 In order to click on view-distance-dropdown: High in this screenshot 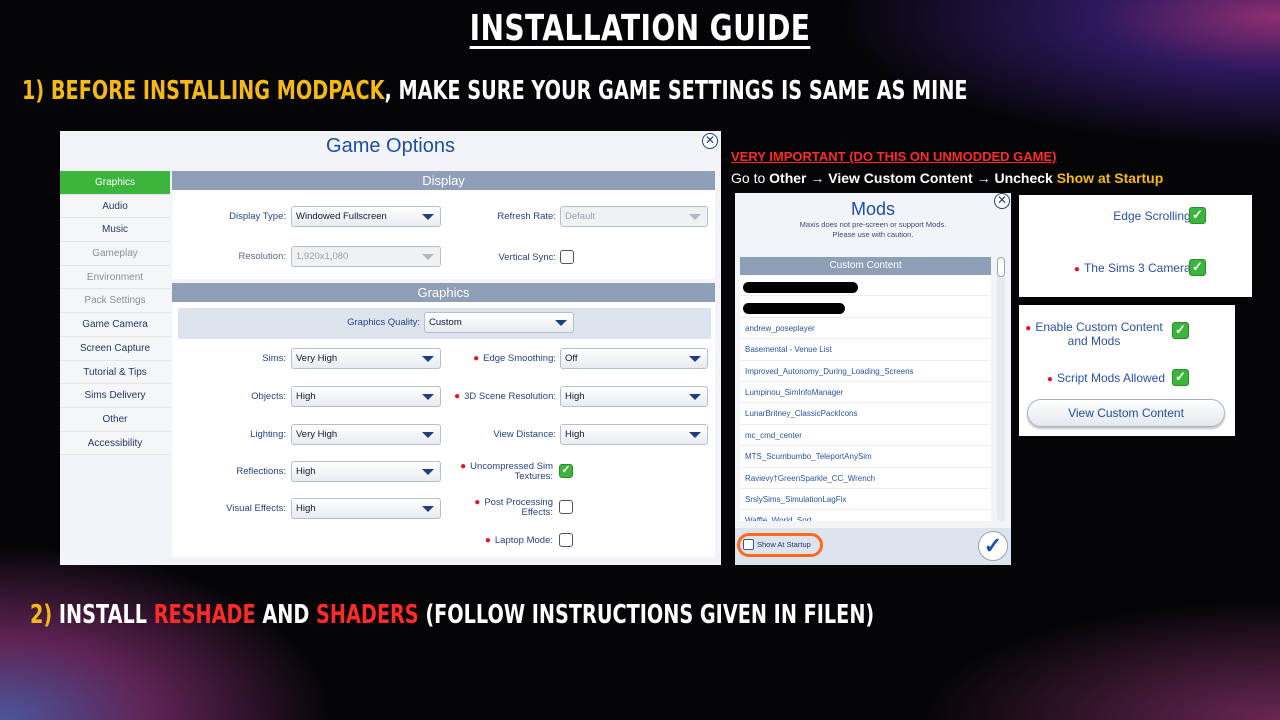, I will do `click(634, 434)`.